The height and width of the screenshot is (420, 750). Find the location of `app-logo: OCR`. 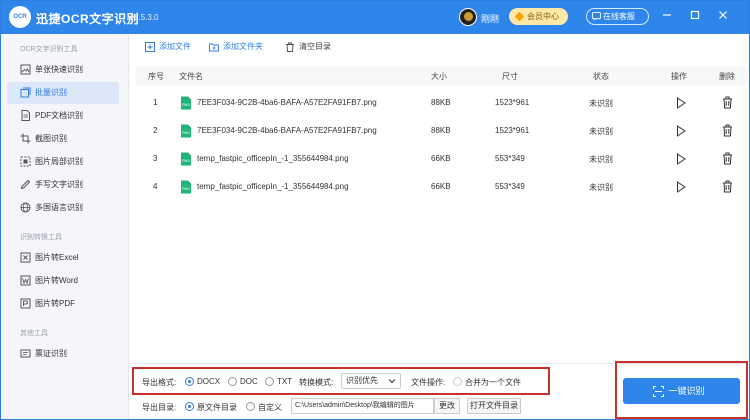

app-logo: OCR is located at coordinates (20, 17).